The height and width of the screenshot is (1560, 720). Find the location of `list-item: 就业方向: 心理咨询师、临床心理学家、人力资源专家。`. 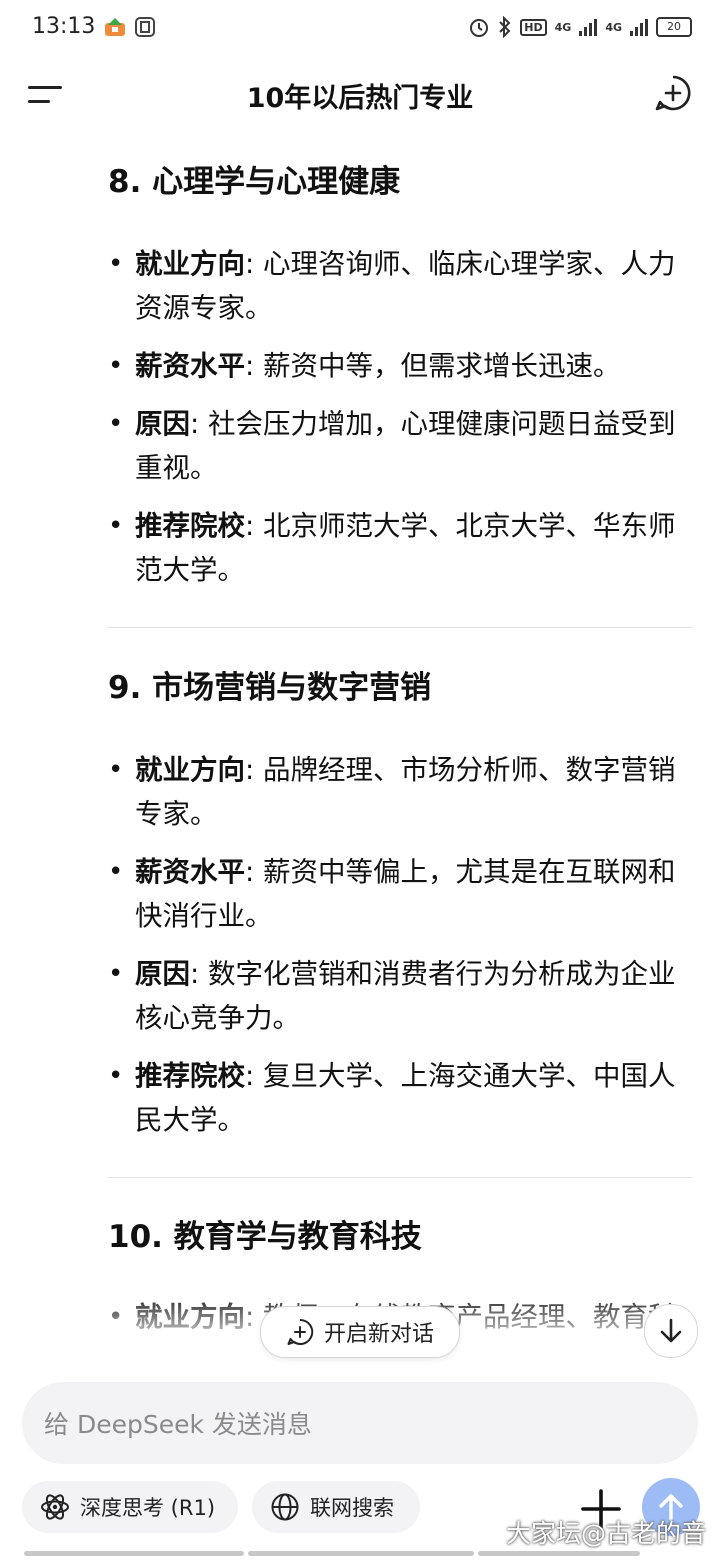

list-item: 就业方向: 心理咨询师、临床心理学家、人力资源专家。 is located at coordinates (400, 286).